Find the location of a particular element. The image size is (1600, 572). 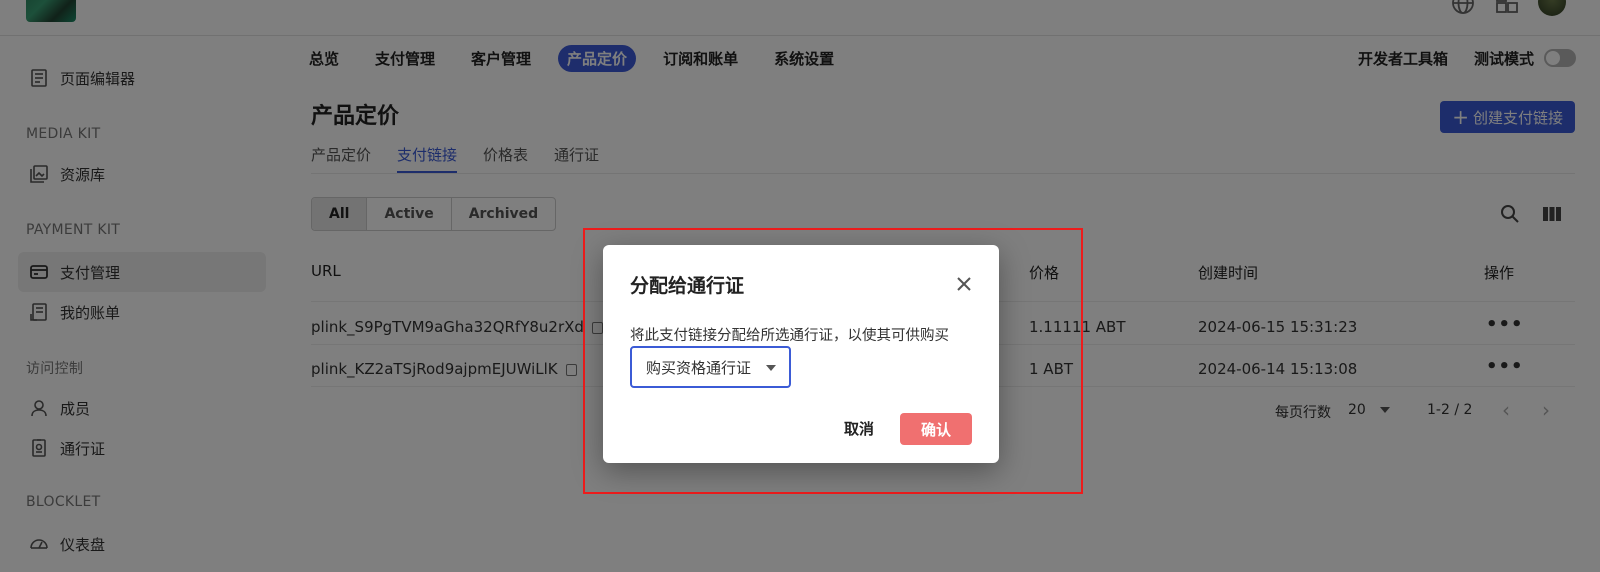

dialog-description: 将此支付链接分配给所选通行证，以使其可供购买 is located at coordinates (789, 336).